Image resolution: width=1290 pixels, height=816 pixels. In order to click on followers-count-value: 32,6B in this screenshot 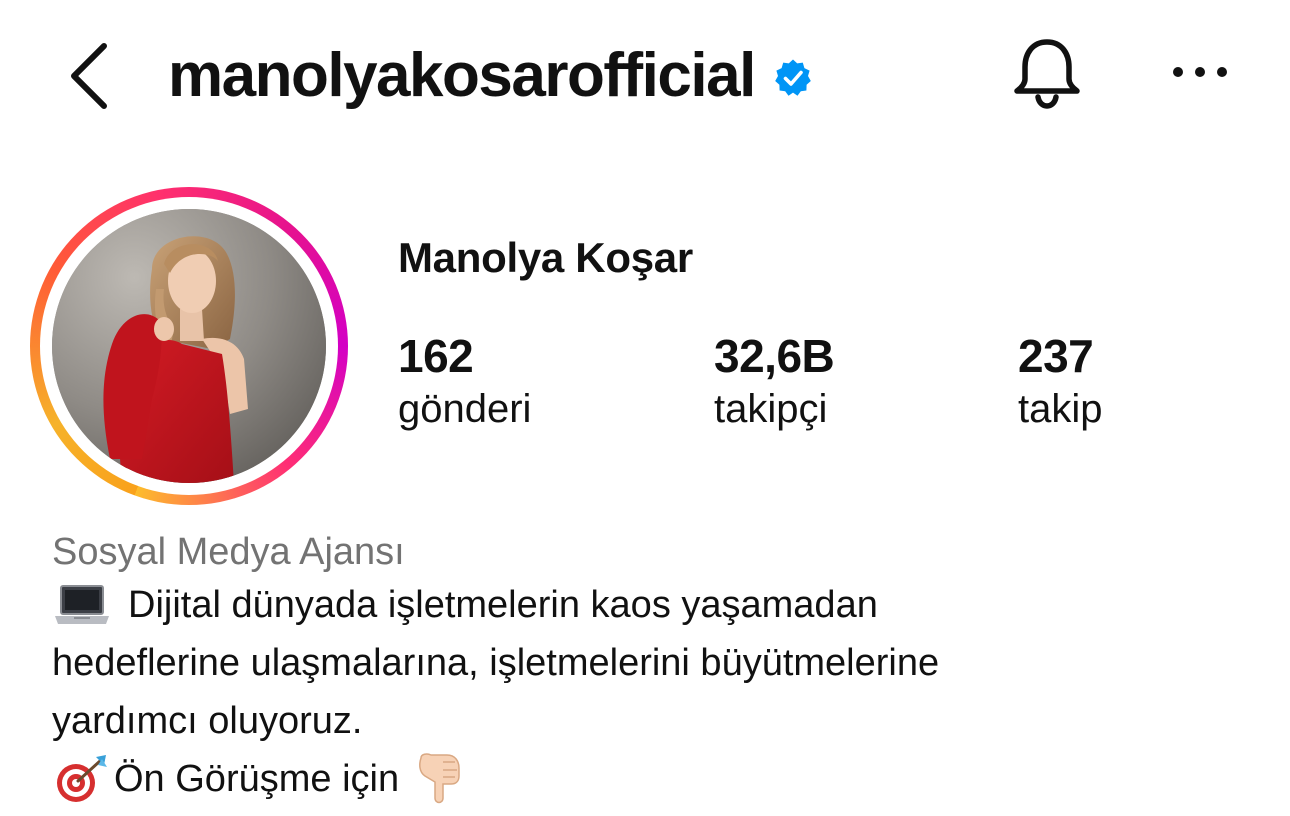, I will do `click(774, 356)`.